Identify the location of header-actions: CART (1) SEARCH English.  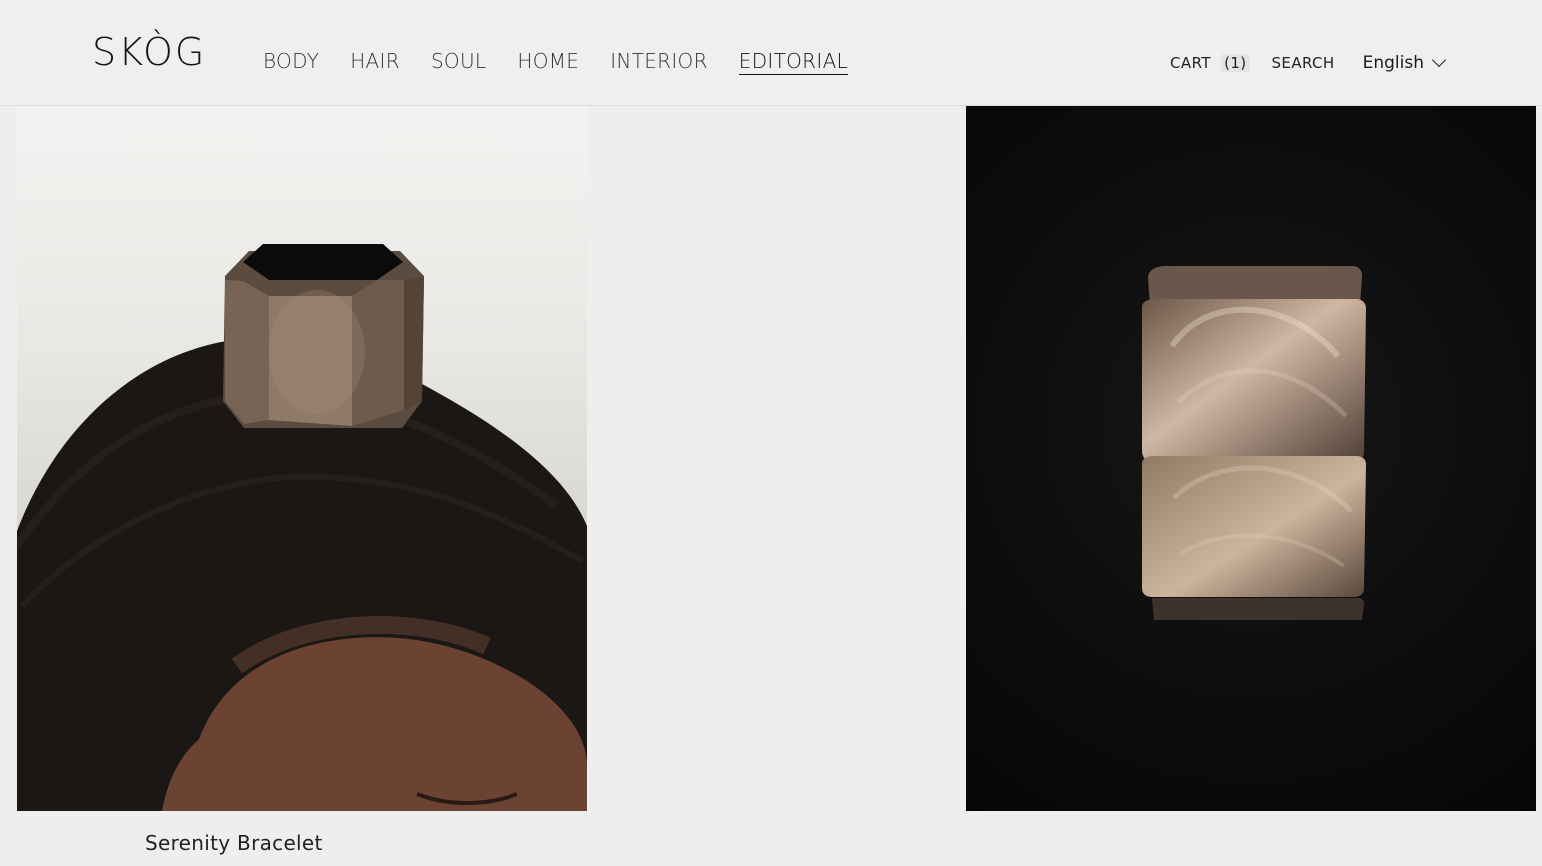
(1297, 62).